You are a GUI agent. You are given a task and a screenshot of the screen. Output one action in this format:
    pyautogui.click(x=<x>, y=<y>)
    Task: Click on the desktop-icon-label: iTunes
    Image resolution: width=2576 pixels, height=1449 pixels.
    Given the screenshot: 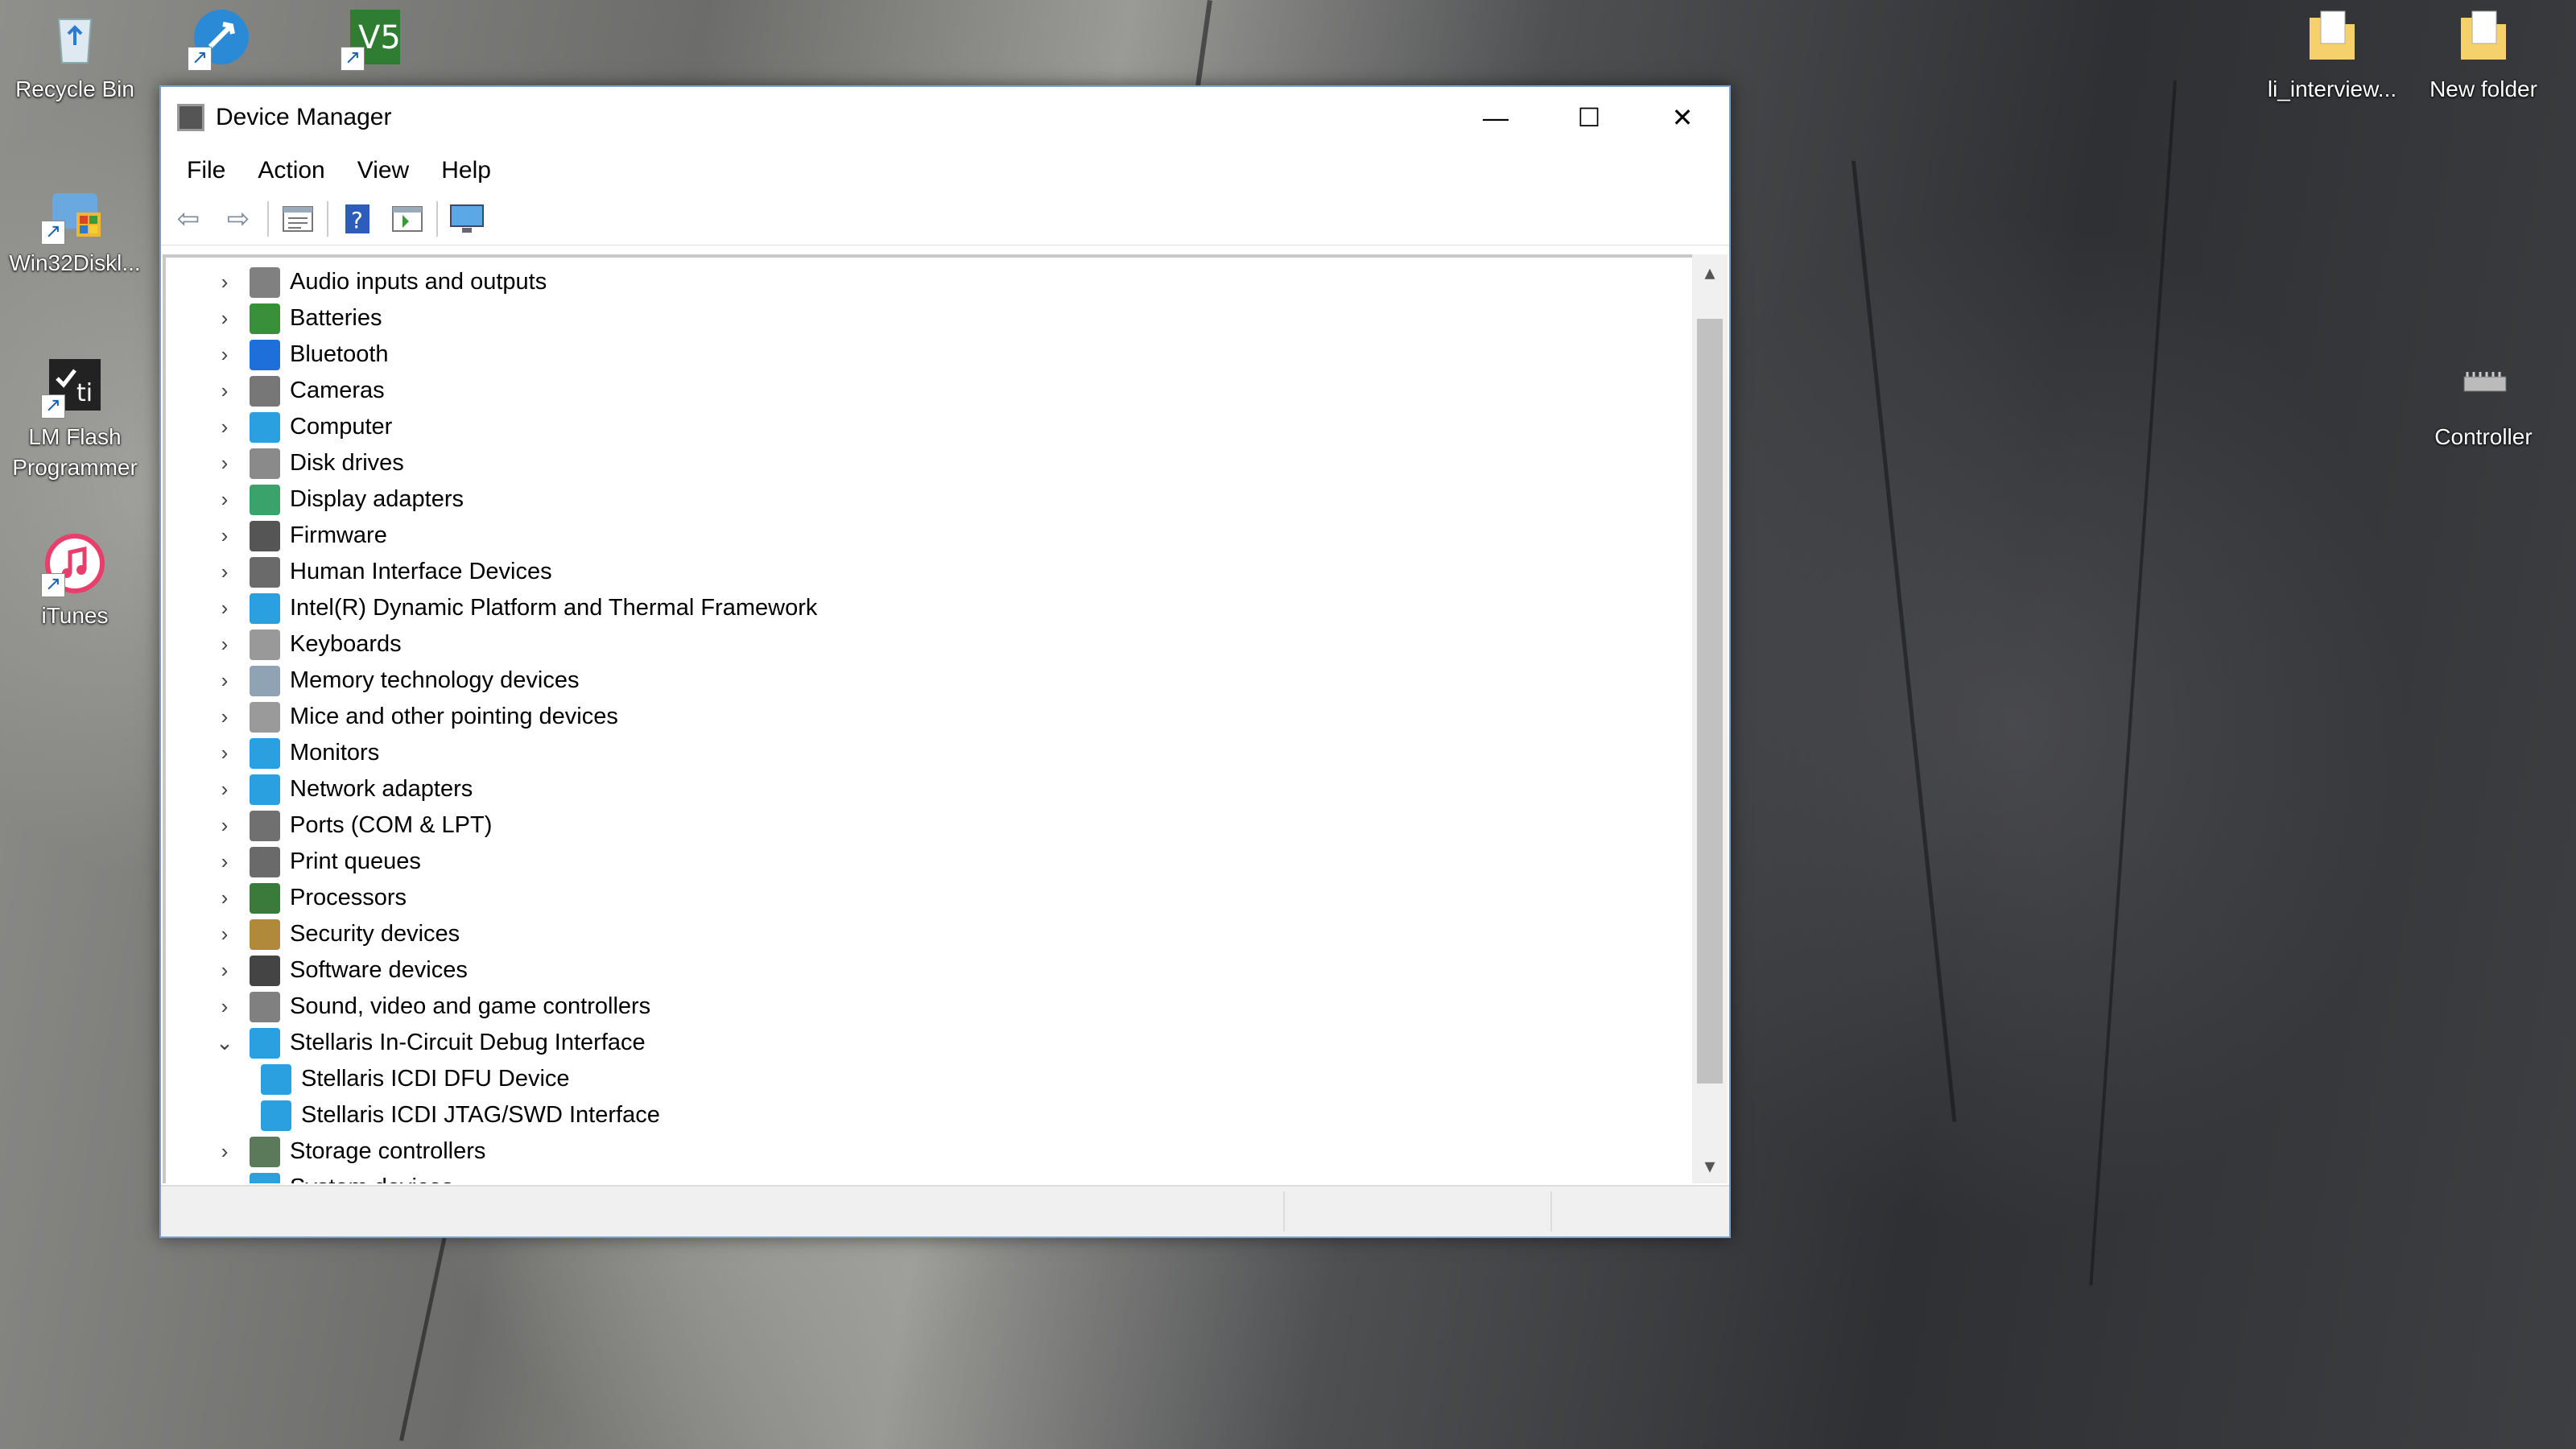 What is the action you would take?
    pyautogui.click(x=75, y=615)
    